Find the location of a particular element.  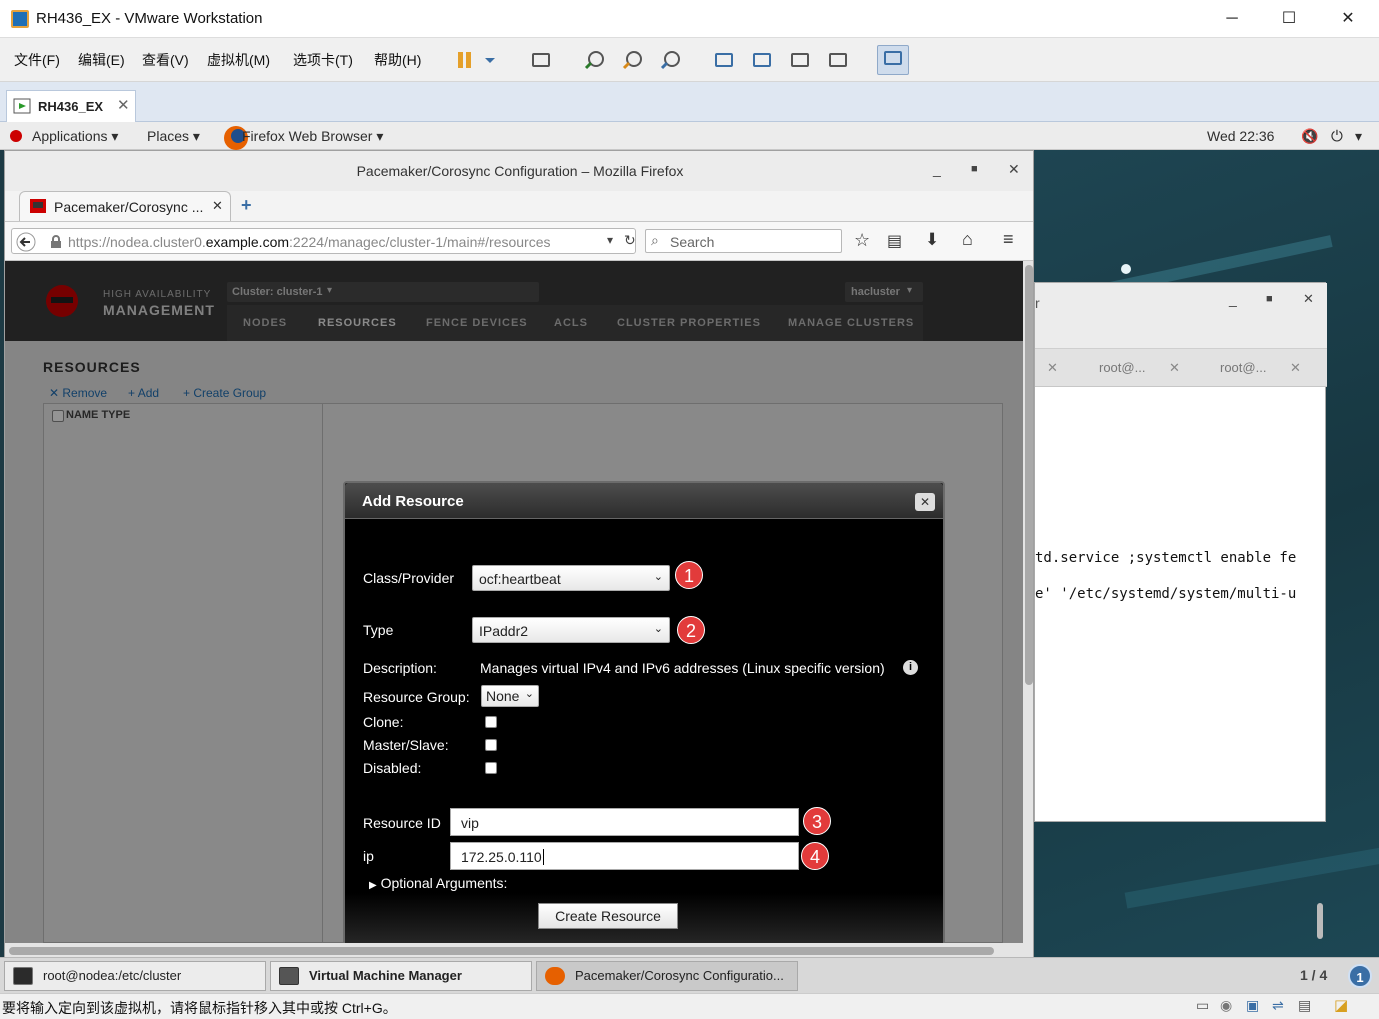

optional-arguments-toggle: ▶ Optional Arguments: is located at coordinates (438, 883).